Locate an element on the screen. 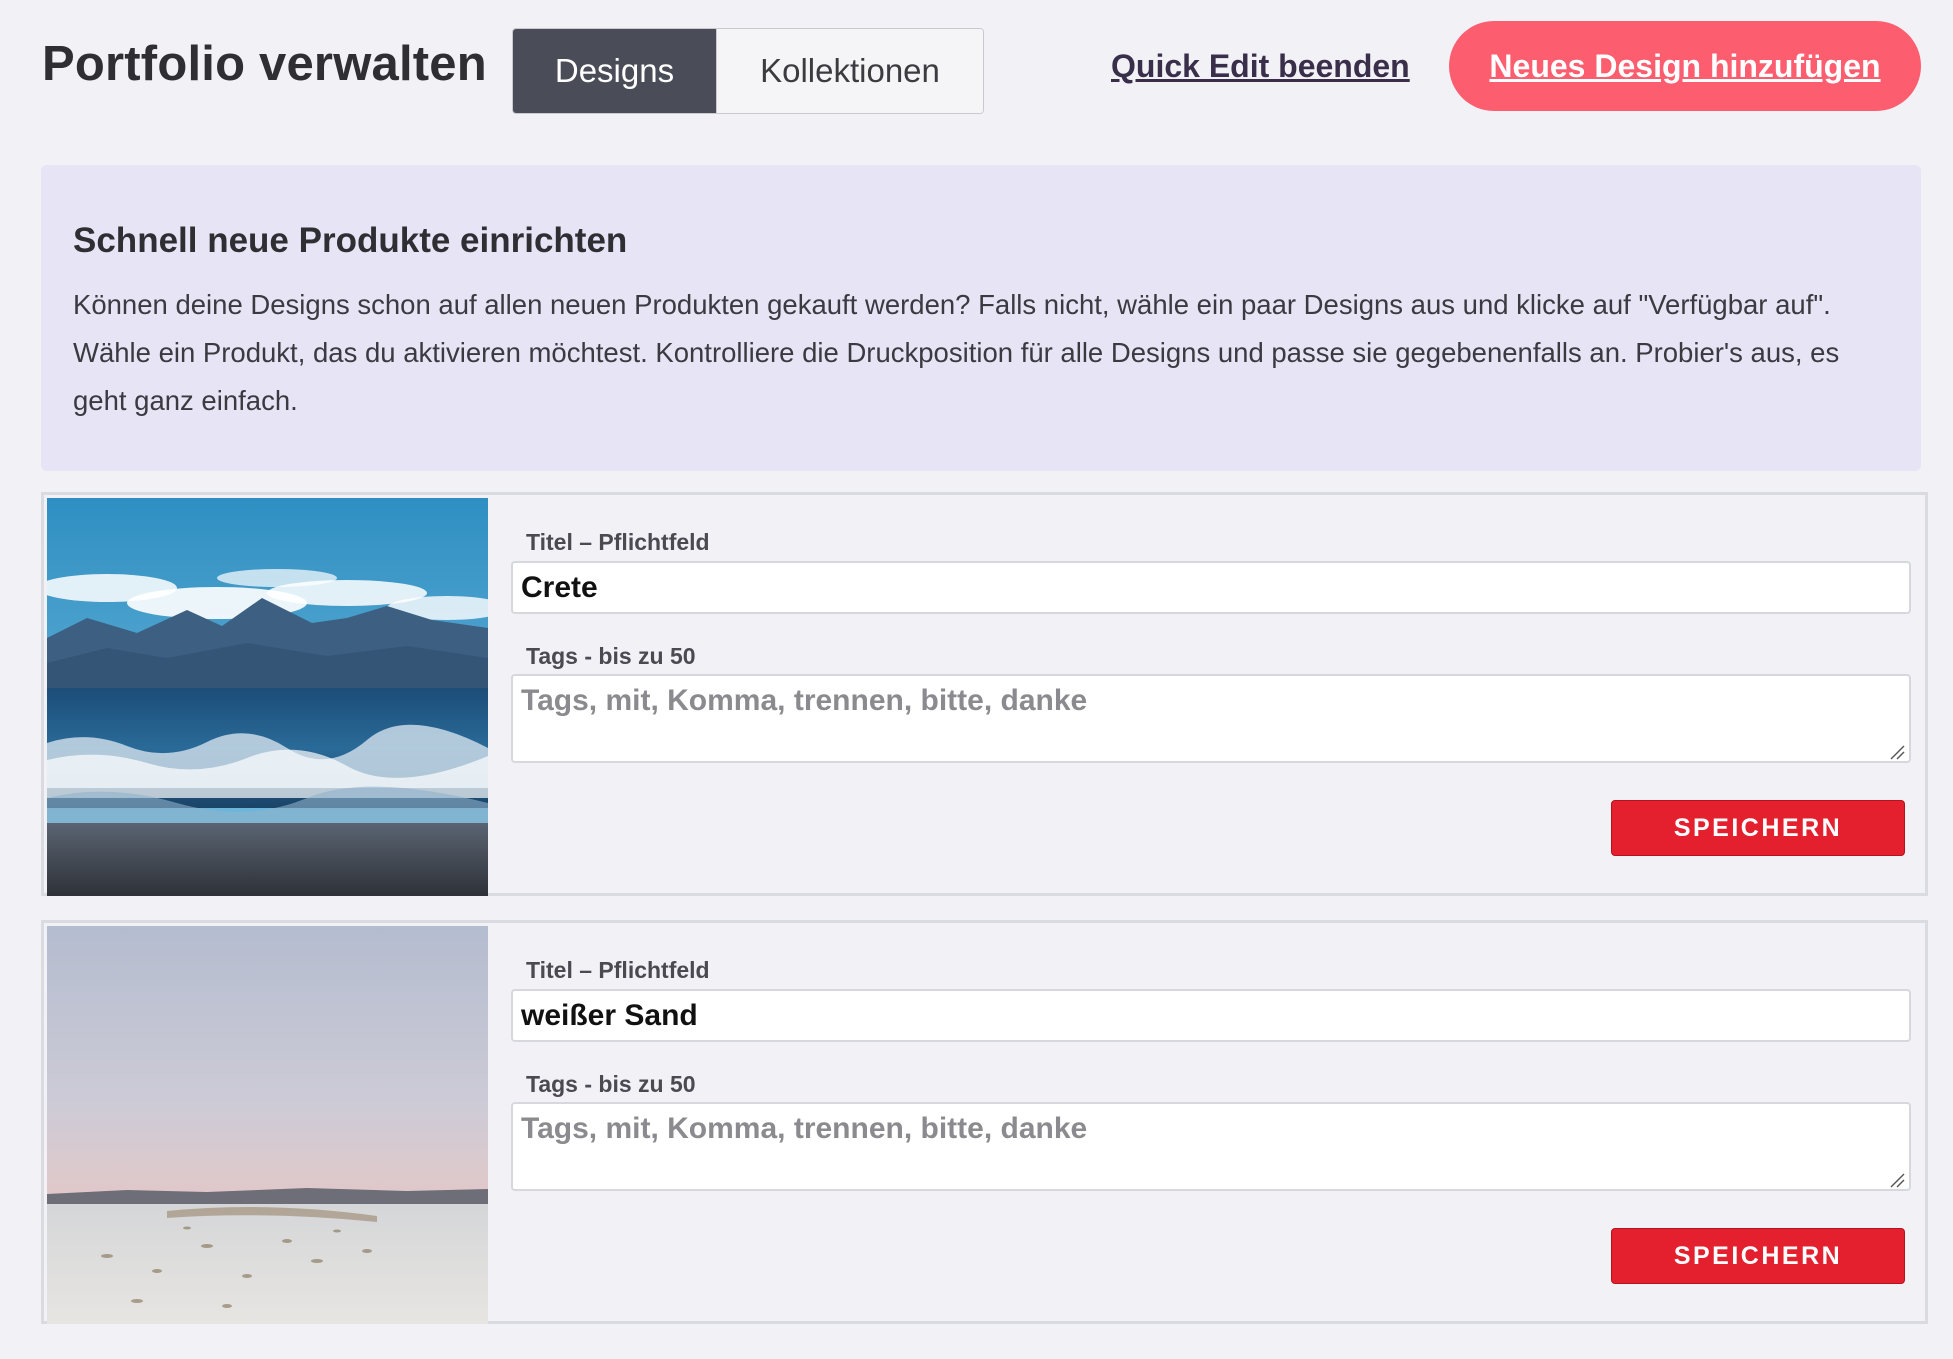 The height and width of the screenshot is (1359, 1953). tab-designs: Designs is located at coordinates (614, 71).